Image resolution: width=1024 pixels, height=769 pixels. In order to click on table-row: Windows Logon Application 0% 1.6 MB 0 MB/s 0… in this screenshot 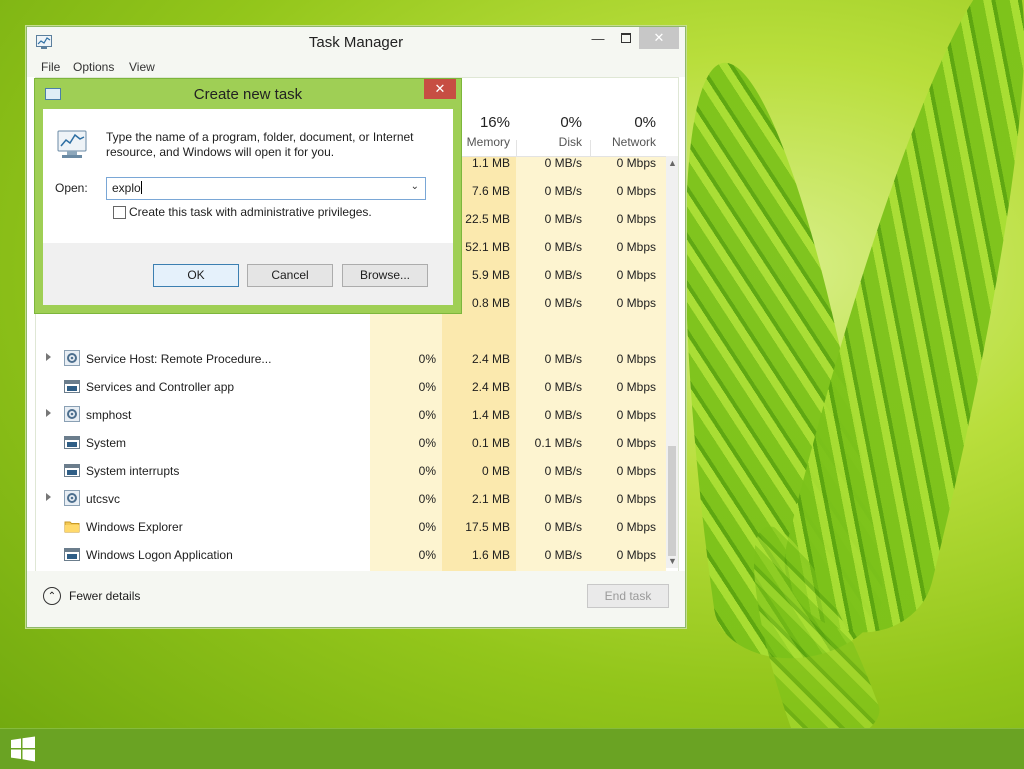, I will do `click(351, 554)`.